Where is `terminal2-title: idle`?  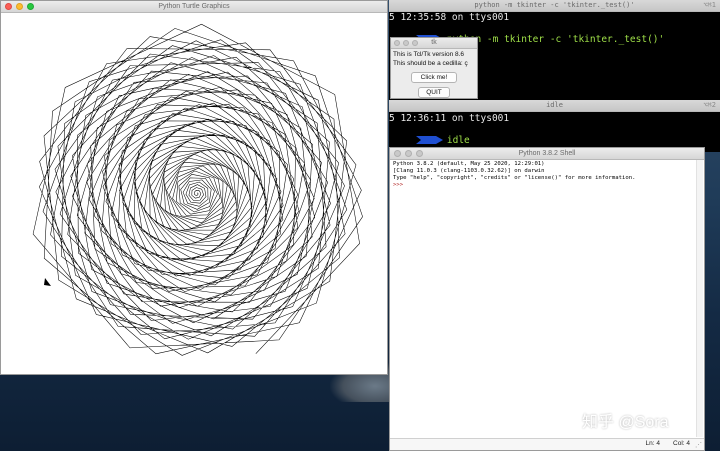 terminal2-title: idle is located at coordinates (554, 105).